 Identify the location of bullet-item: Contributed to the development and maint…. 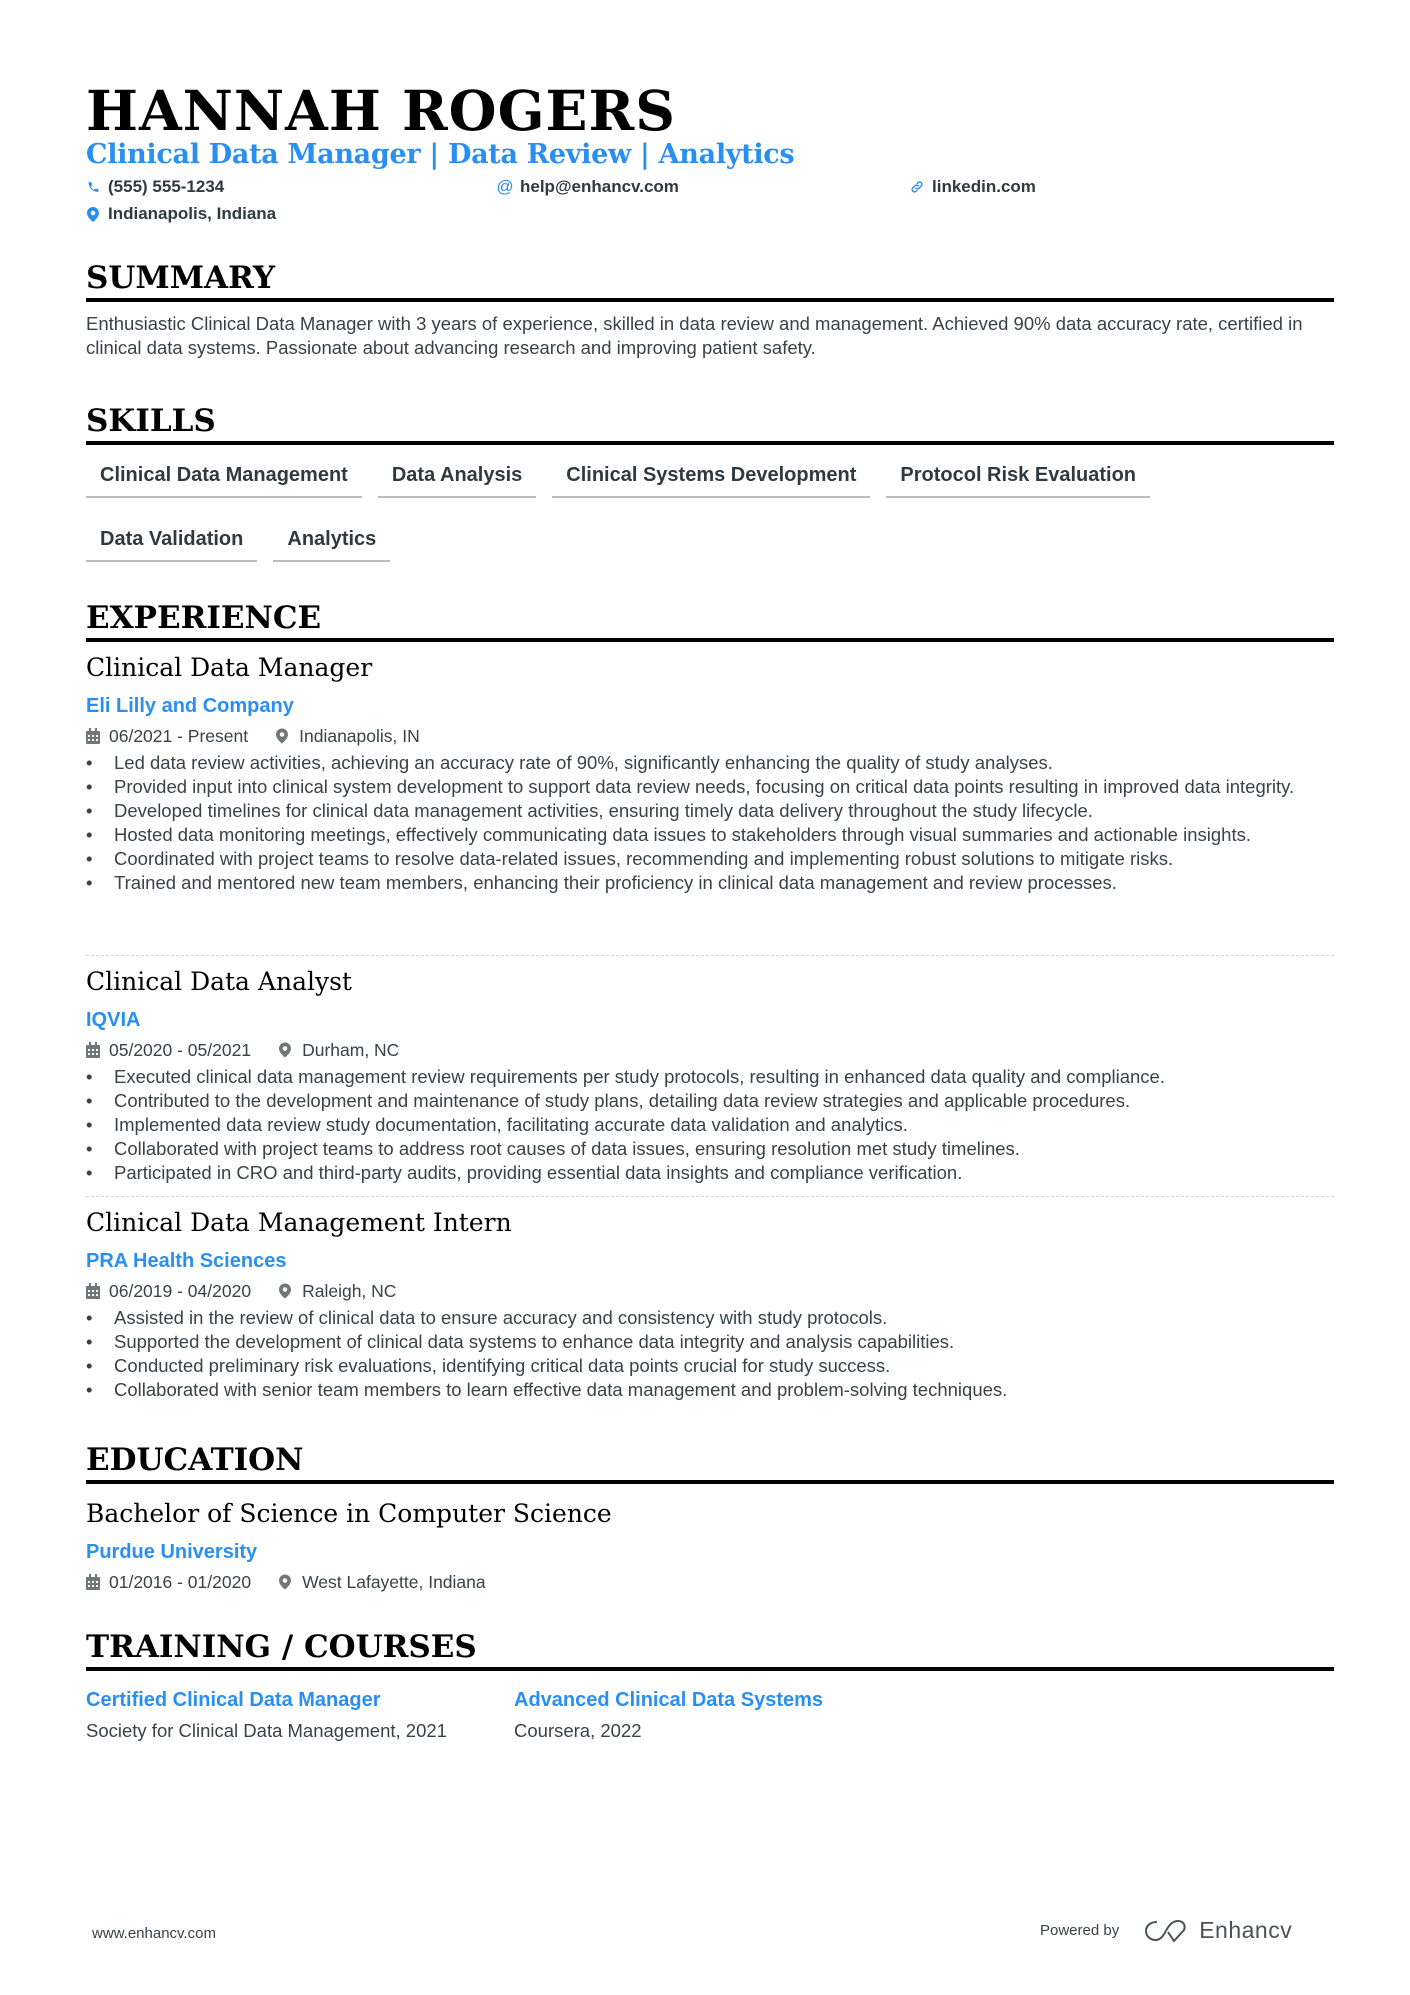
(710, 1101).